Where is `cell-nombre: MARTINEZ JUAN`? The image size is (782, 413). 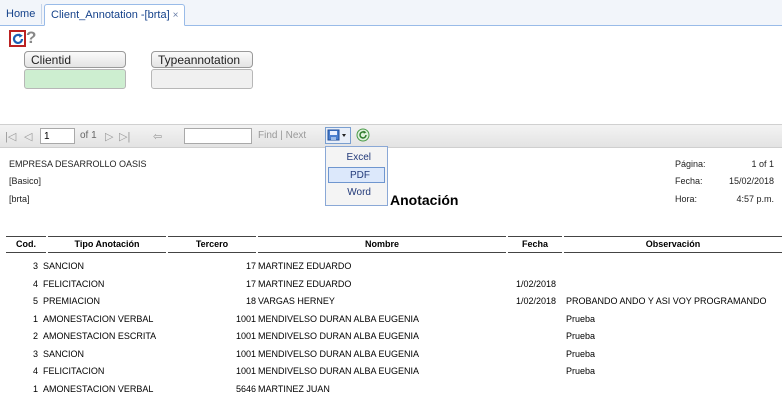
cell-nombre: MARTINEZ JUAN is located at coordinates (294, 388).